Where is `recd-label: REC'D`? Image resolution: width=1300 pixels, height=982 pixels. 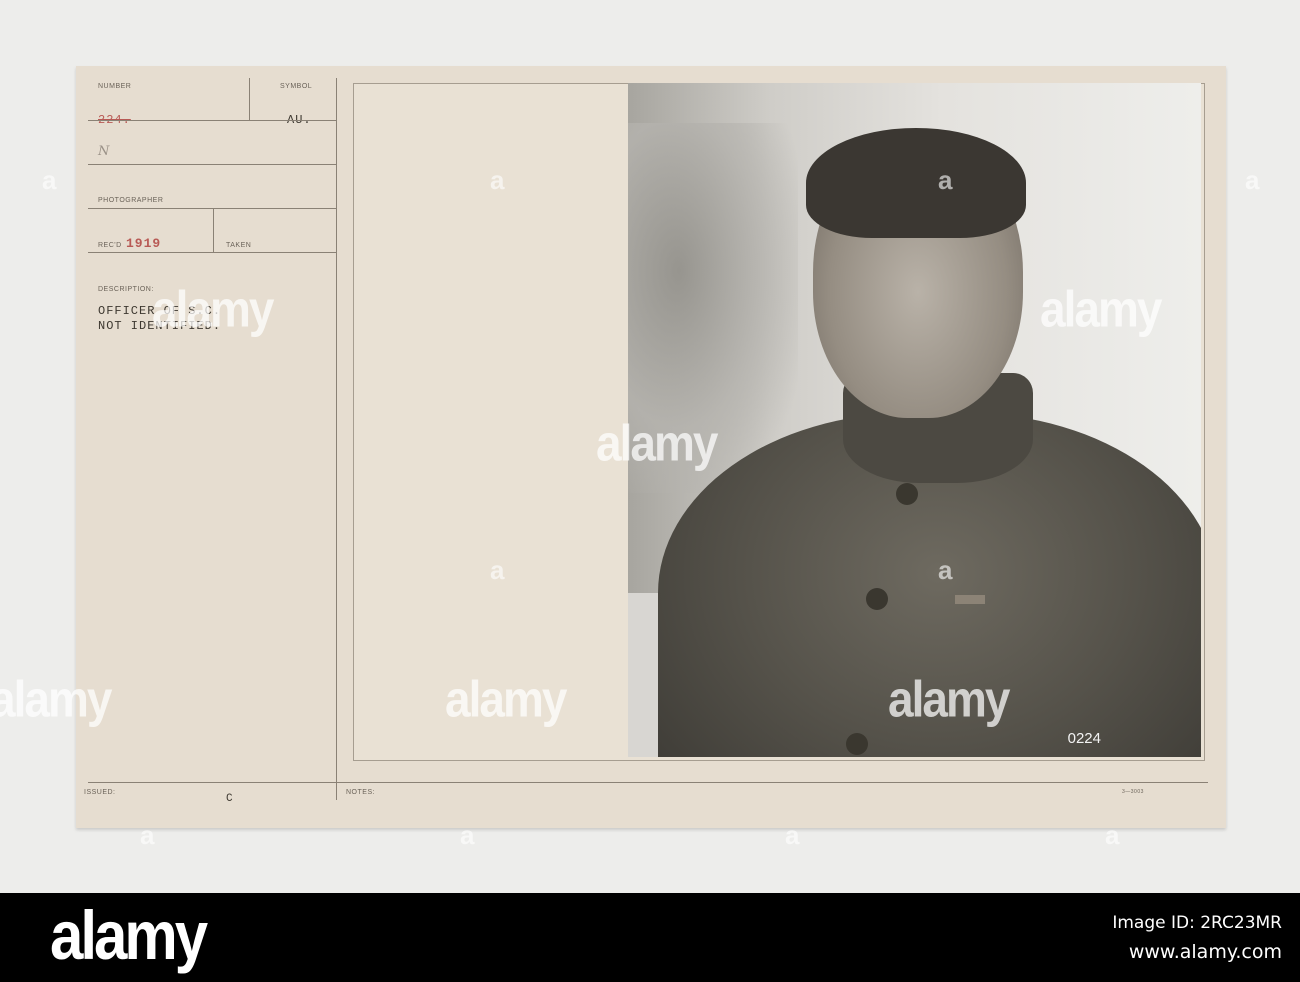 recd-label: REC'D is located at coordinates (110, 245).